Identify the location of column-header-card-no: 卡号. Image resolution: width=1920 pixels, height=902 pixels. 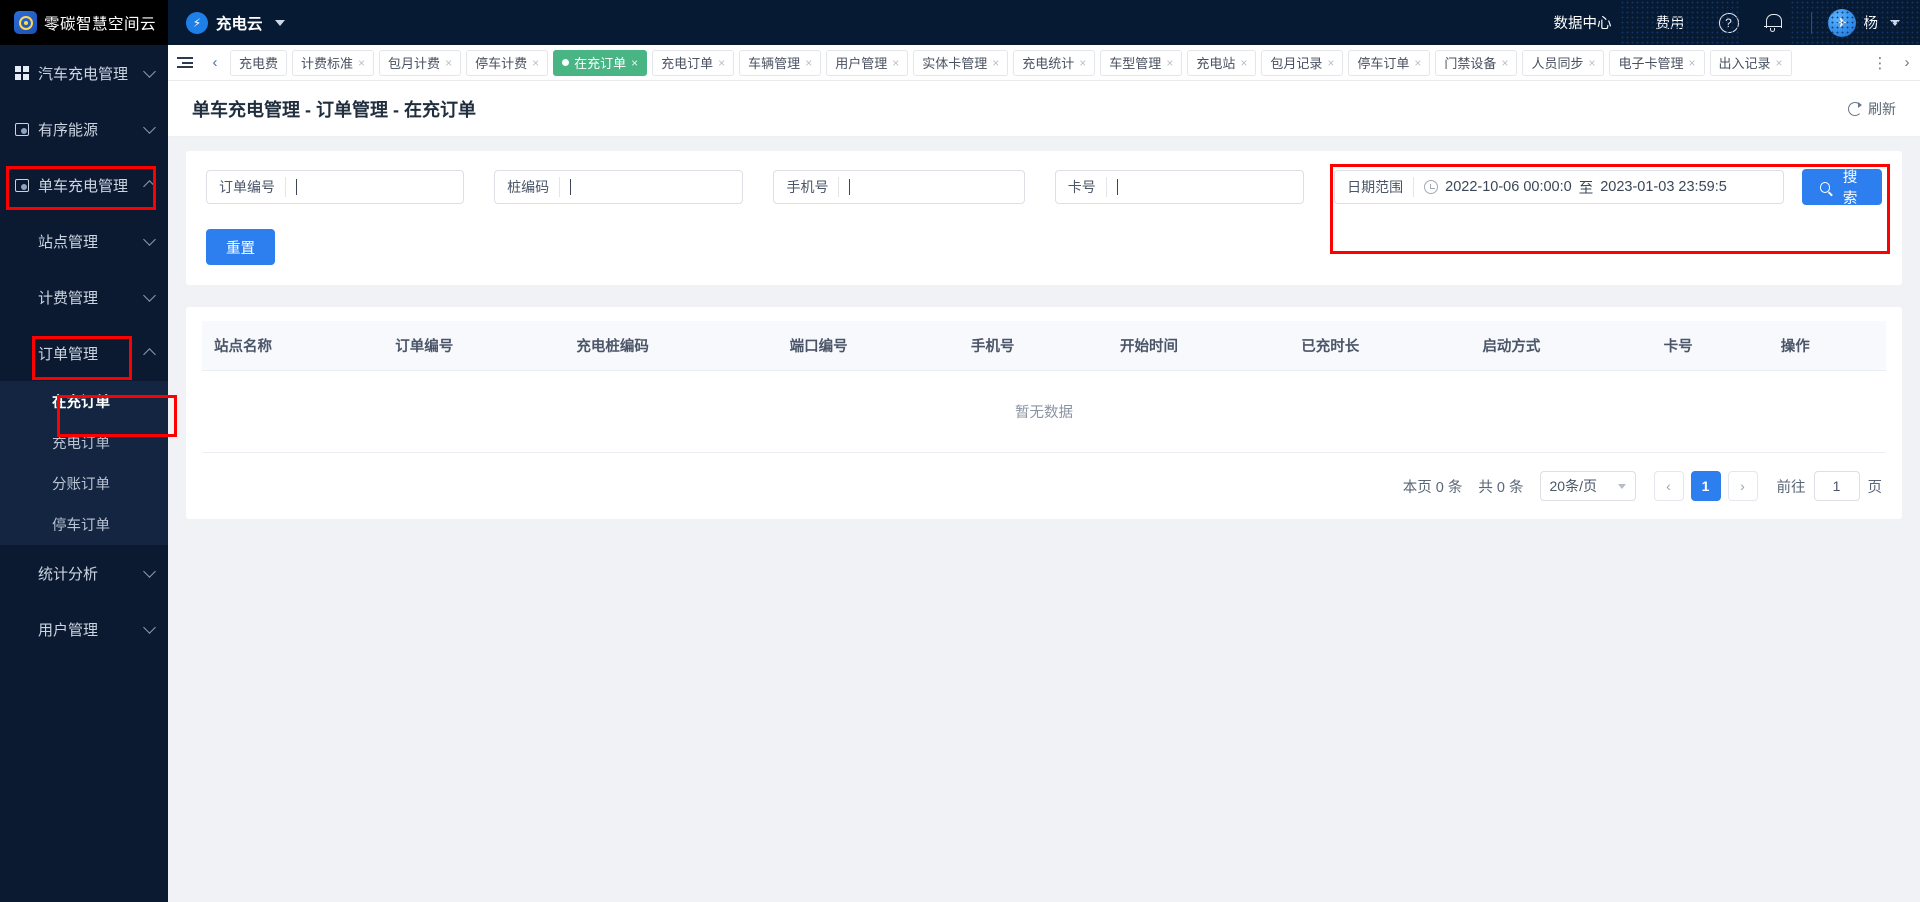
(1710, 346).